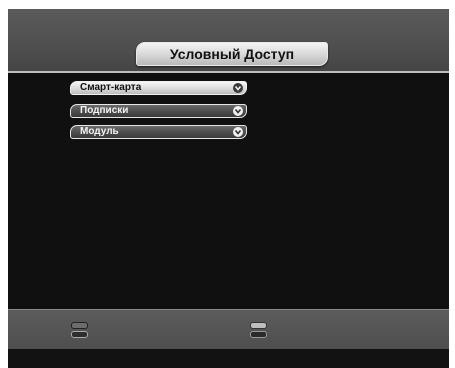 The height and width of the screenshot is (368, 455). Describe the element at coordinates (228, 358) in the screenshot. I see `bottom-strip` at that location.